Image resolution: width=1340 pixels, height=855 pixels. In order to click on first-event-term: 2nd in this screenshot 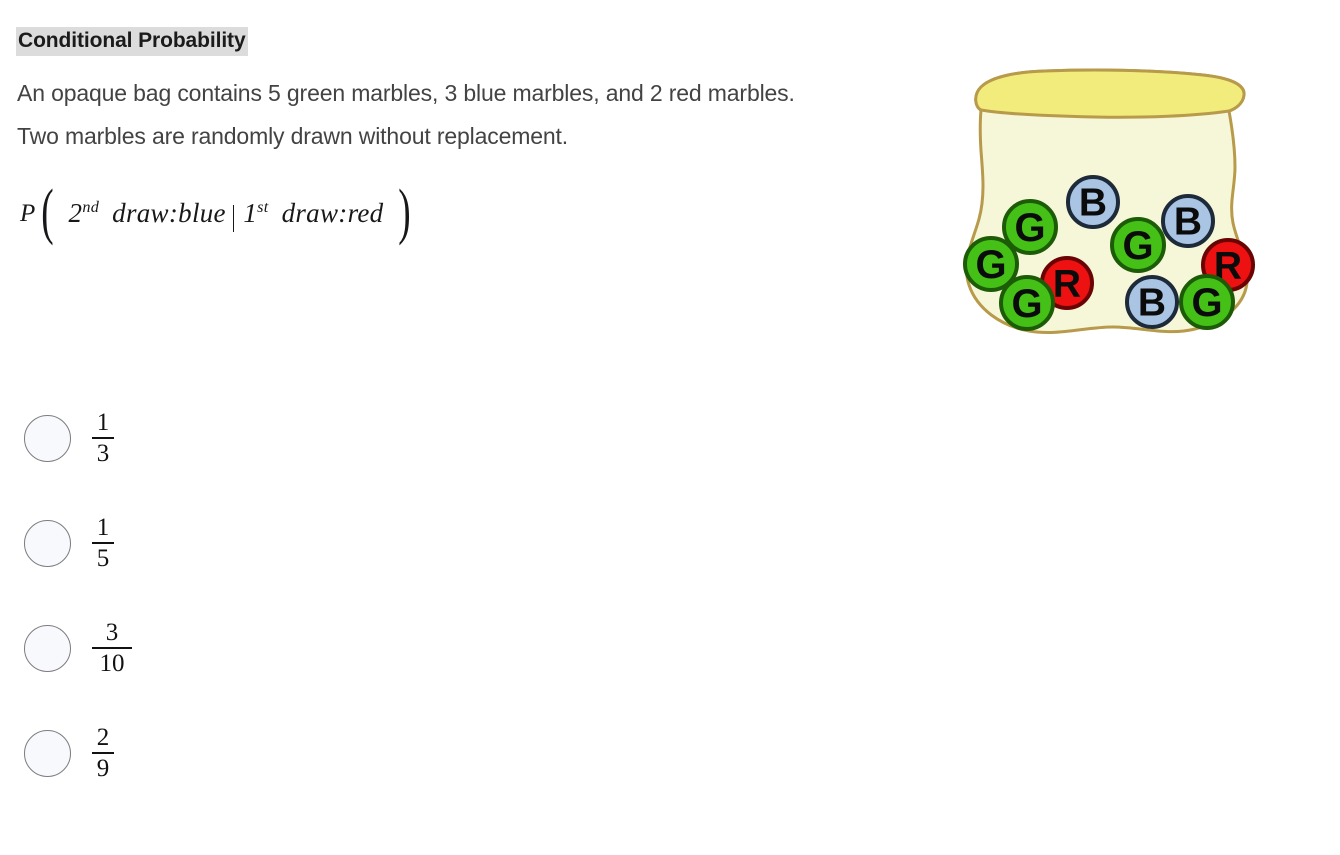, I will do `click(84, 213)`.